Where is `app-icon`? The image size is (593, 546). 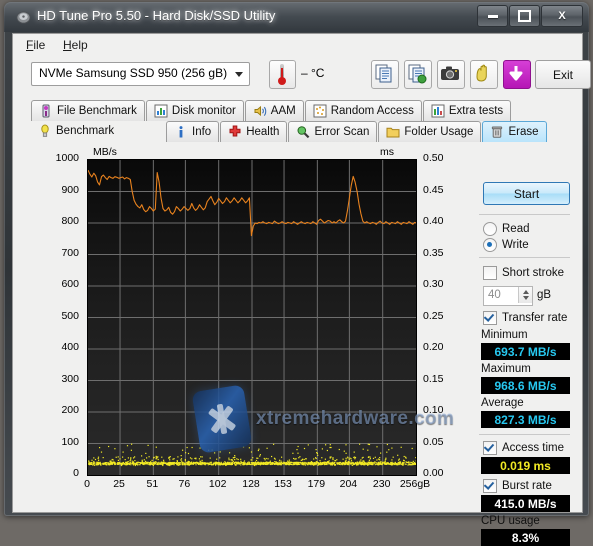
app-icon is located at coordinates (23, 17).